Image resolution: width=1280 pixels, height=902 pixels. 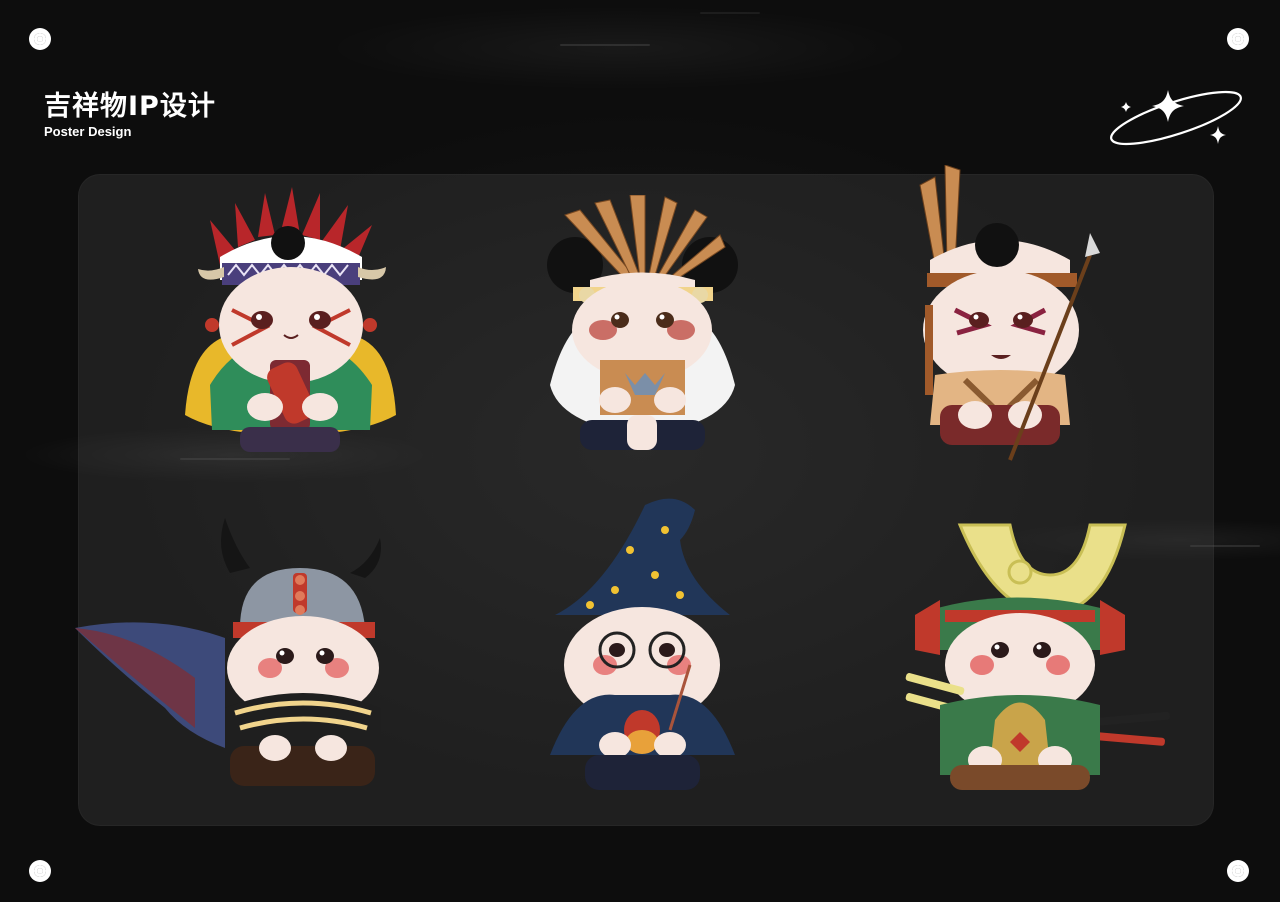 I want to click on mascot-spear-warrior, so click(x=1009, y=313).